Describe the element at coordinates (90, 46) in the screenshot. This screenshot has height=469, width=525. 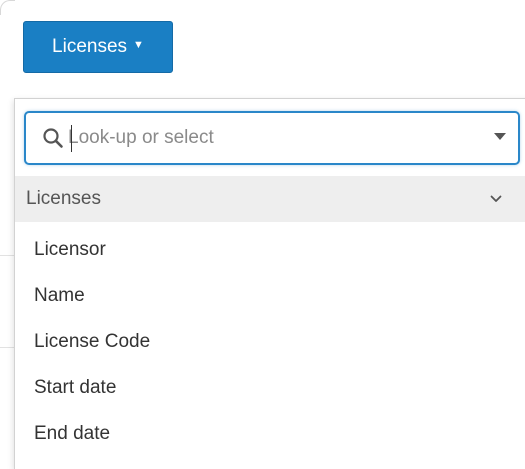
I see `licenses-button-label: Licenses` at that location.